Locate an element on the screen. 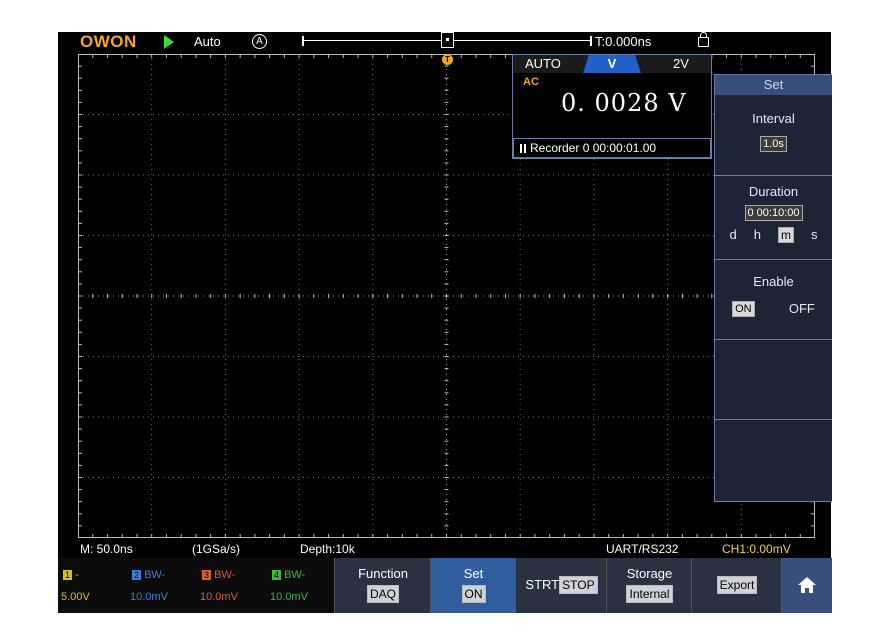  storage-button: Storage Internal is located at coordinates (649, 585).